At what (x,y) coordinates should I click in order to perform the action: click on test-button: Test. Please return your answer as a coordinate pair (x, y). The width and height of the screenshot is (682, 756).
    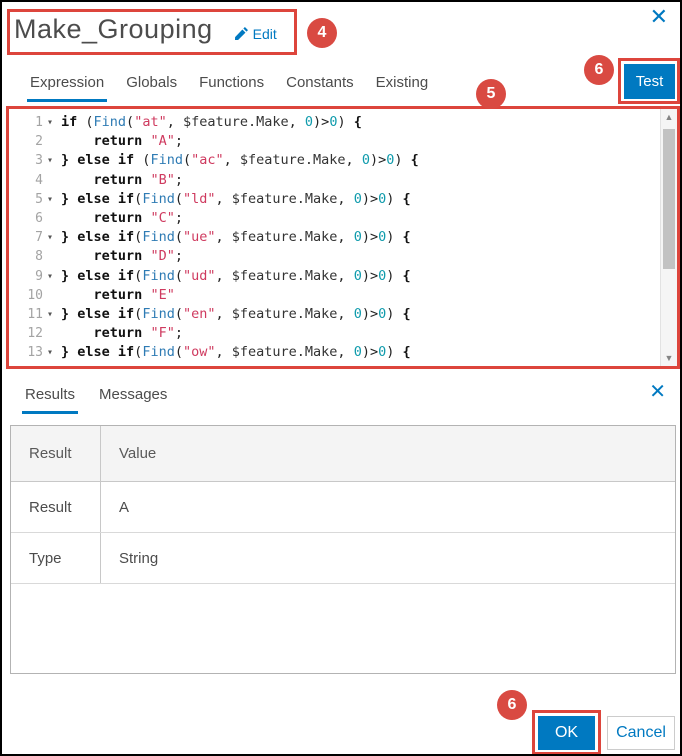
    Looking at the image, I should click on (649, 81).